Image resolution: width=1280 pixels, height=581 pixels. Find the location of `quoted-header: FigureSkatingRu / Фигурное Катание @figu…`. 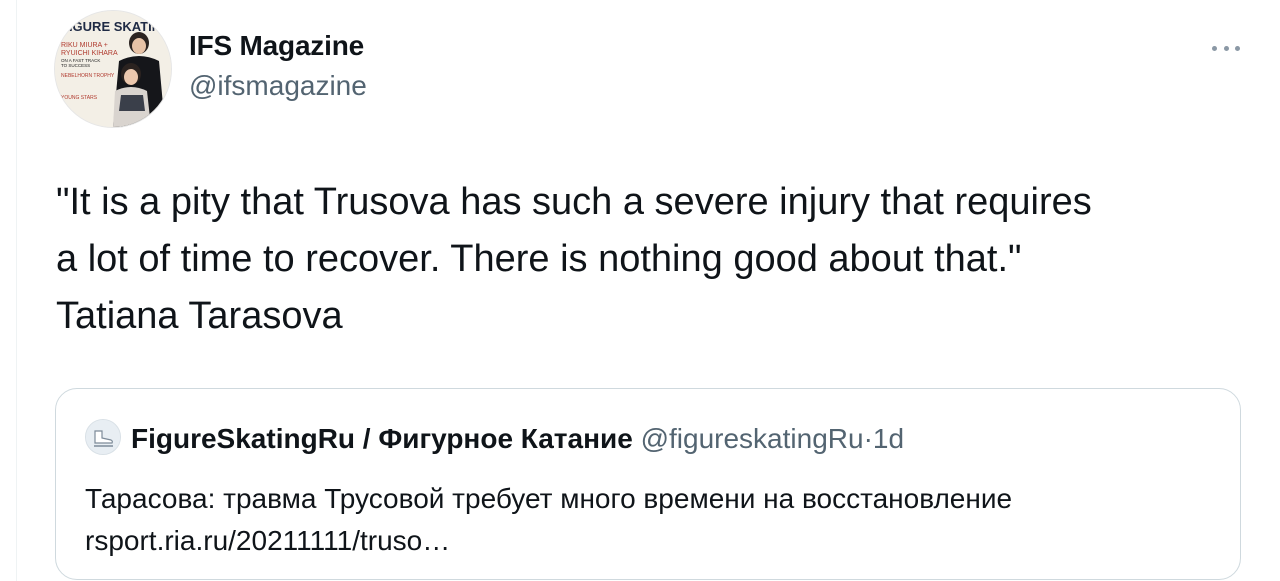

quoted-header: FigureSkatingRu / Фигурное Катание @figu… is located at coordinates (517, 439).